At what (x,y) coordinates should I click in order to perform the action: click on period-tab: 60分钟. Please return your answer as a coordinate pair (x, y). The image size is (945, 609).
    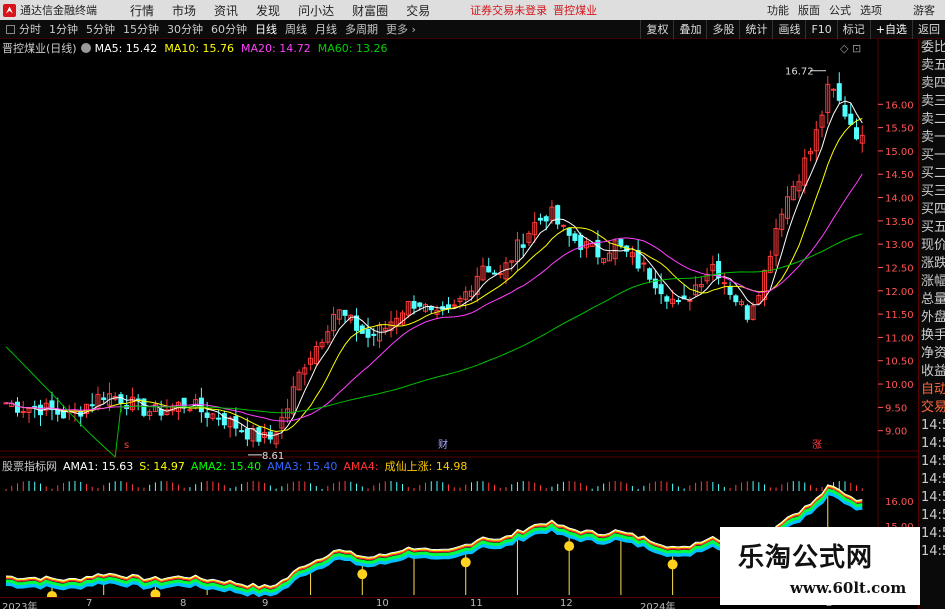
    Looking at the image, I should click on (229, 29).